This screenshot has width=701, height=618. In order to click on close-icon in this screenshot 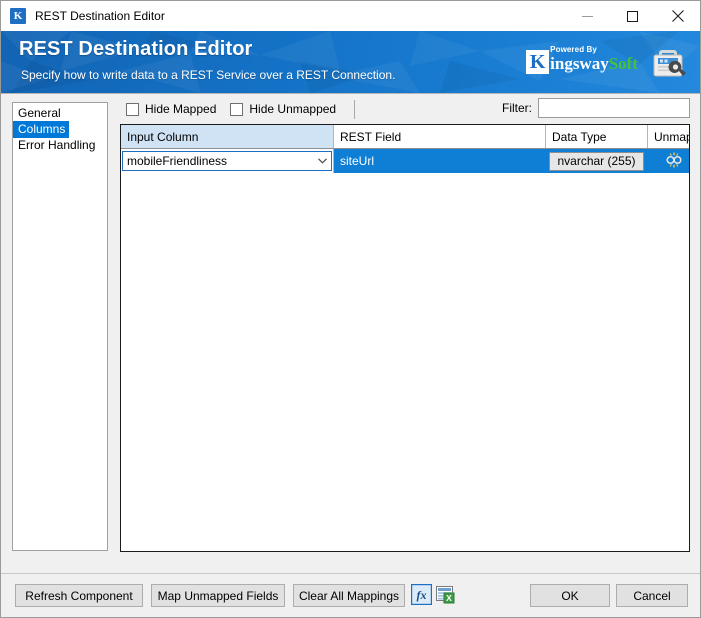, I will do `click(677, 16)`.